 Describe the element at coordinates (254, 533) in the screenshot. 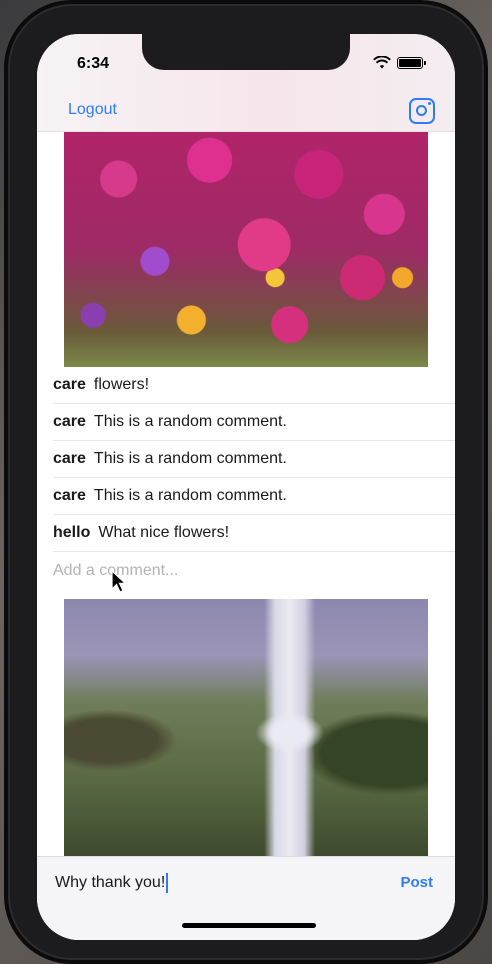

I see `comment-row: hello What nice flowers!` at that location.